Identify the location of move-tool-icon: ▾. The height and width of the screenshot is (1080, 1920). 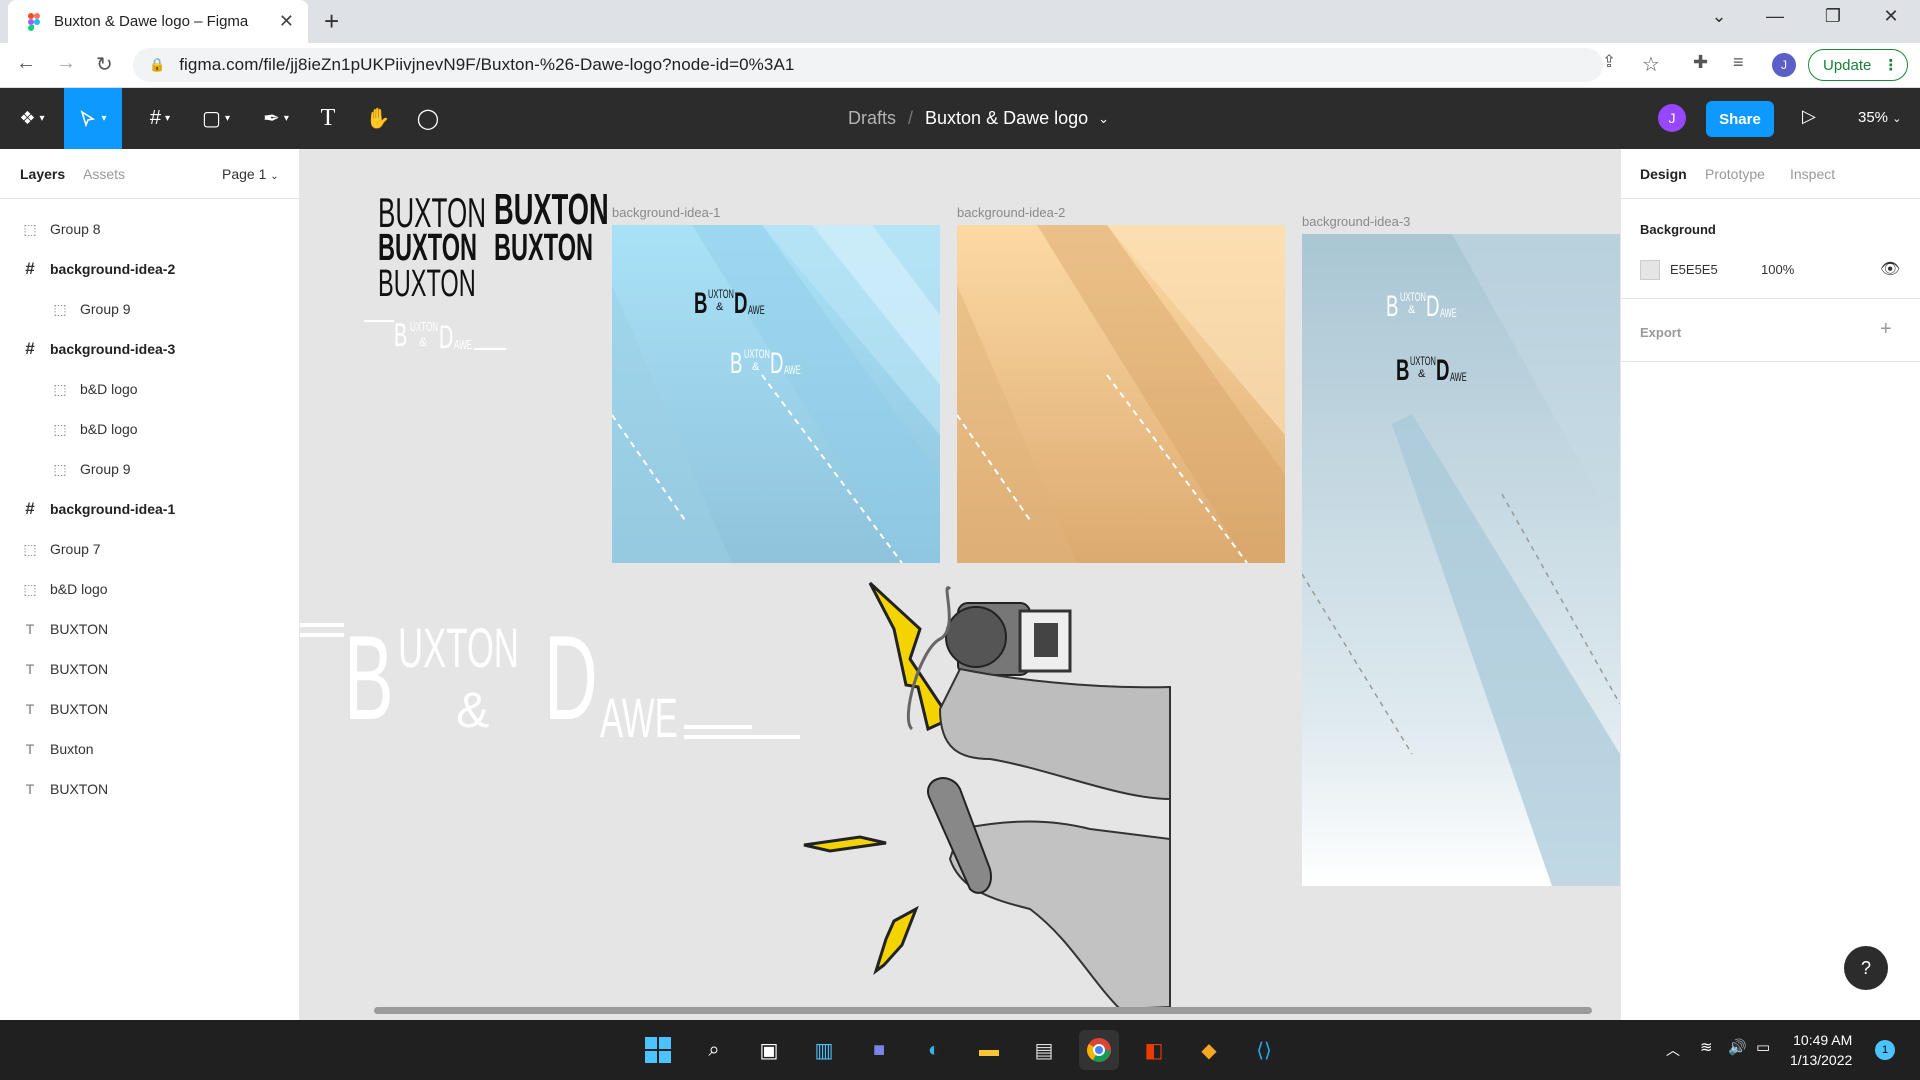
(93, 118).